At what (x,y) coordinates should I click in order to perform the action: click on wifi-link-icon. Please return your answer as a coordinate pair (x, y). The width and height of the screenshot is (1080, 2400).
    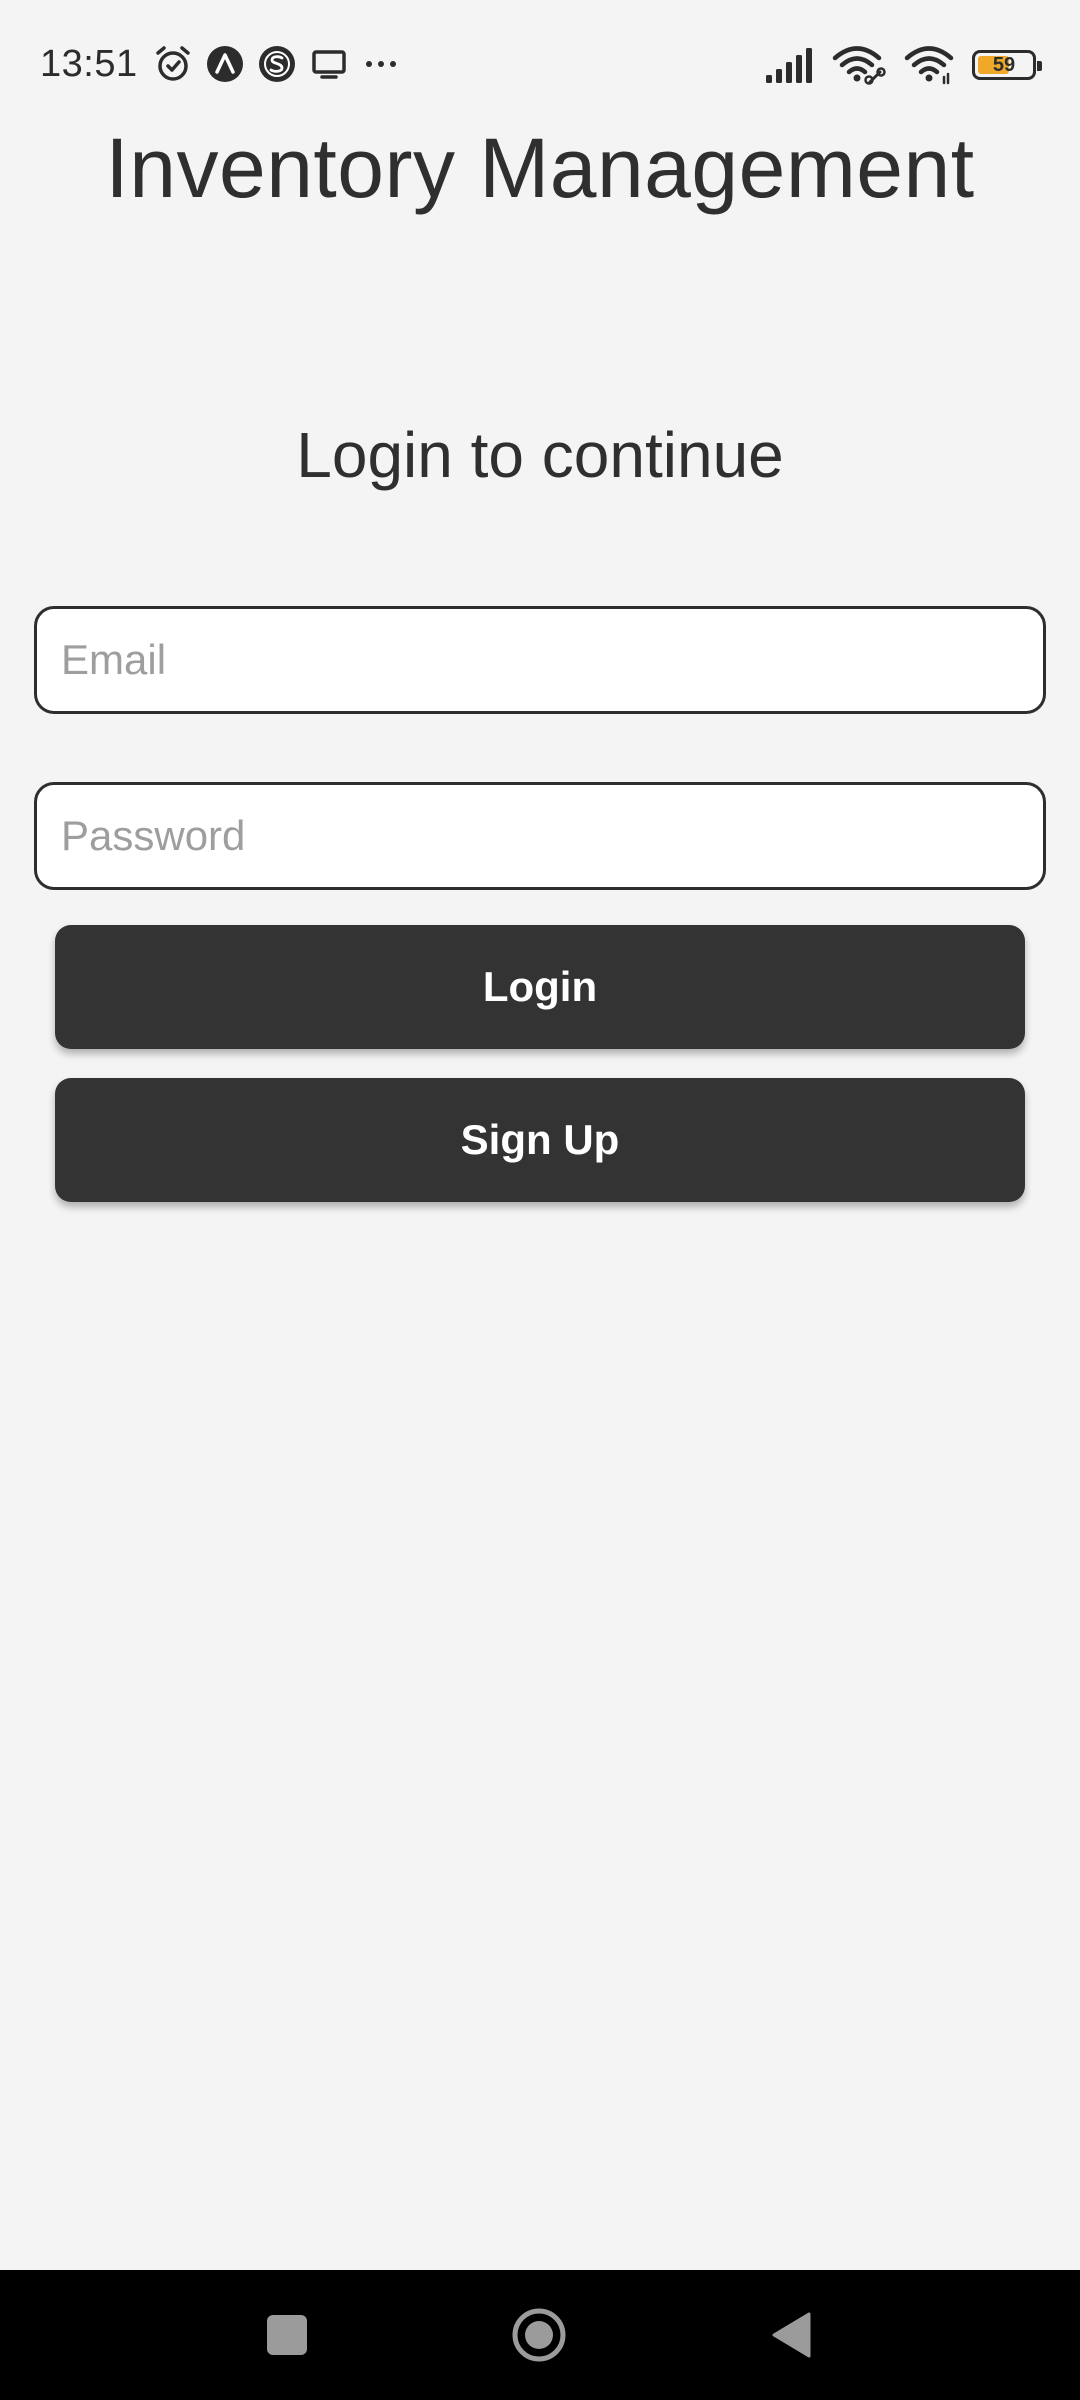
    Looking at the image, I should click on (859, 65).